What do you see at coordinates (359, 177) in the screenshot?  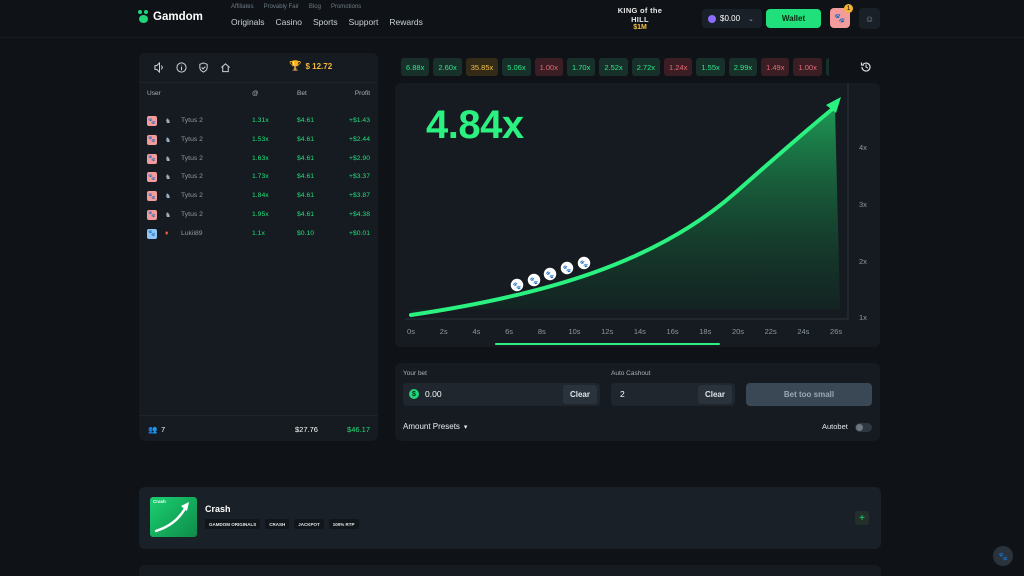 I see `profit-amount: +$3.37` at bounding box center [359, 177].